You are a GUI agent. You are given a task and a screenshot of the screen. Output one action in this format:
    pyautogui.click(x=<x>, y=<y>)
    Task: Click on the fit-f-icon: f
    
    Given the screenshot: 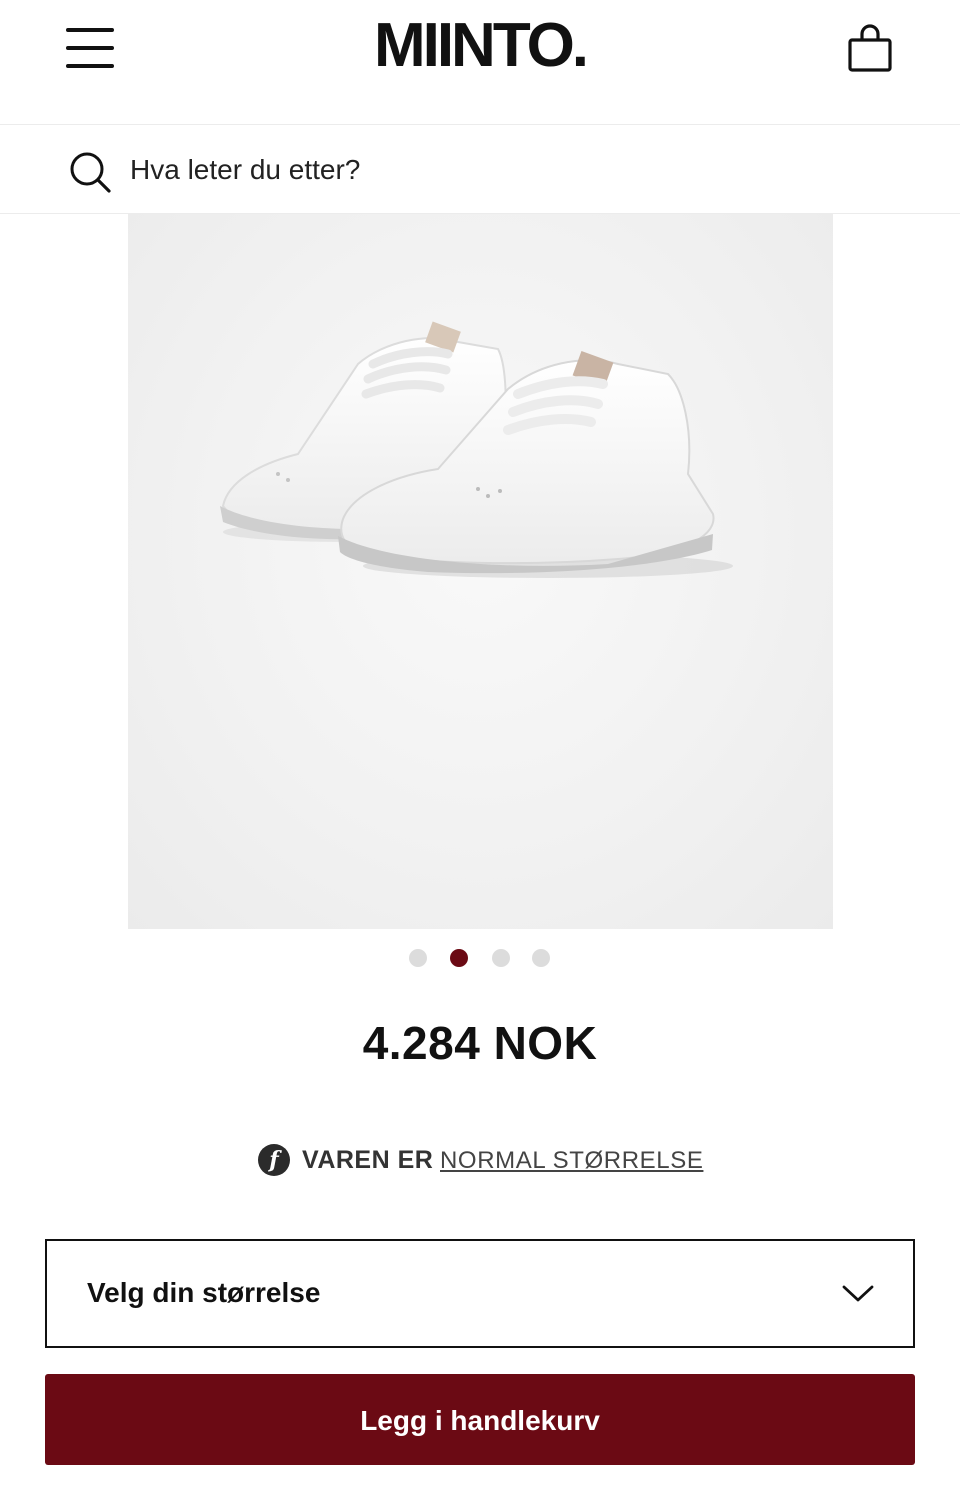 What is the action you would take?
    pyautogui.click(x=274, y=1160)
    